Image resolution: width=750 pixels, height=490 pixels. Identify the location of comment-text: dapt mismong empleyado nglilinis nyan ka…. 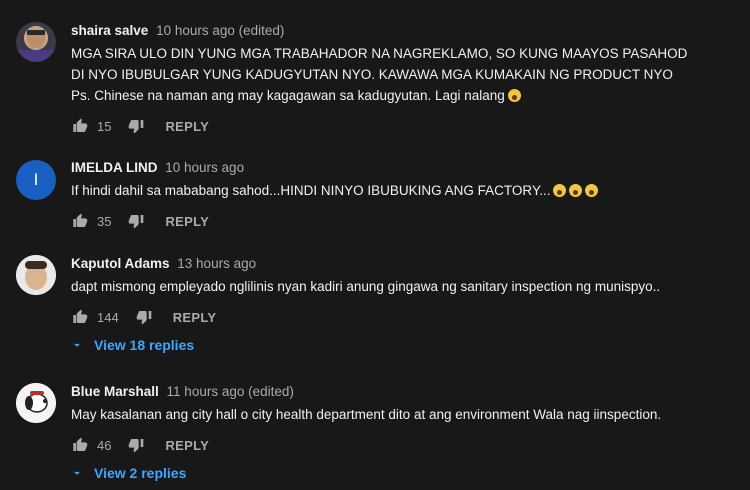
(401, 286).